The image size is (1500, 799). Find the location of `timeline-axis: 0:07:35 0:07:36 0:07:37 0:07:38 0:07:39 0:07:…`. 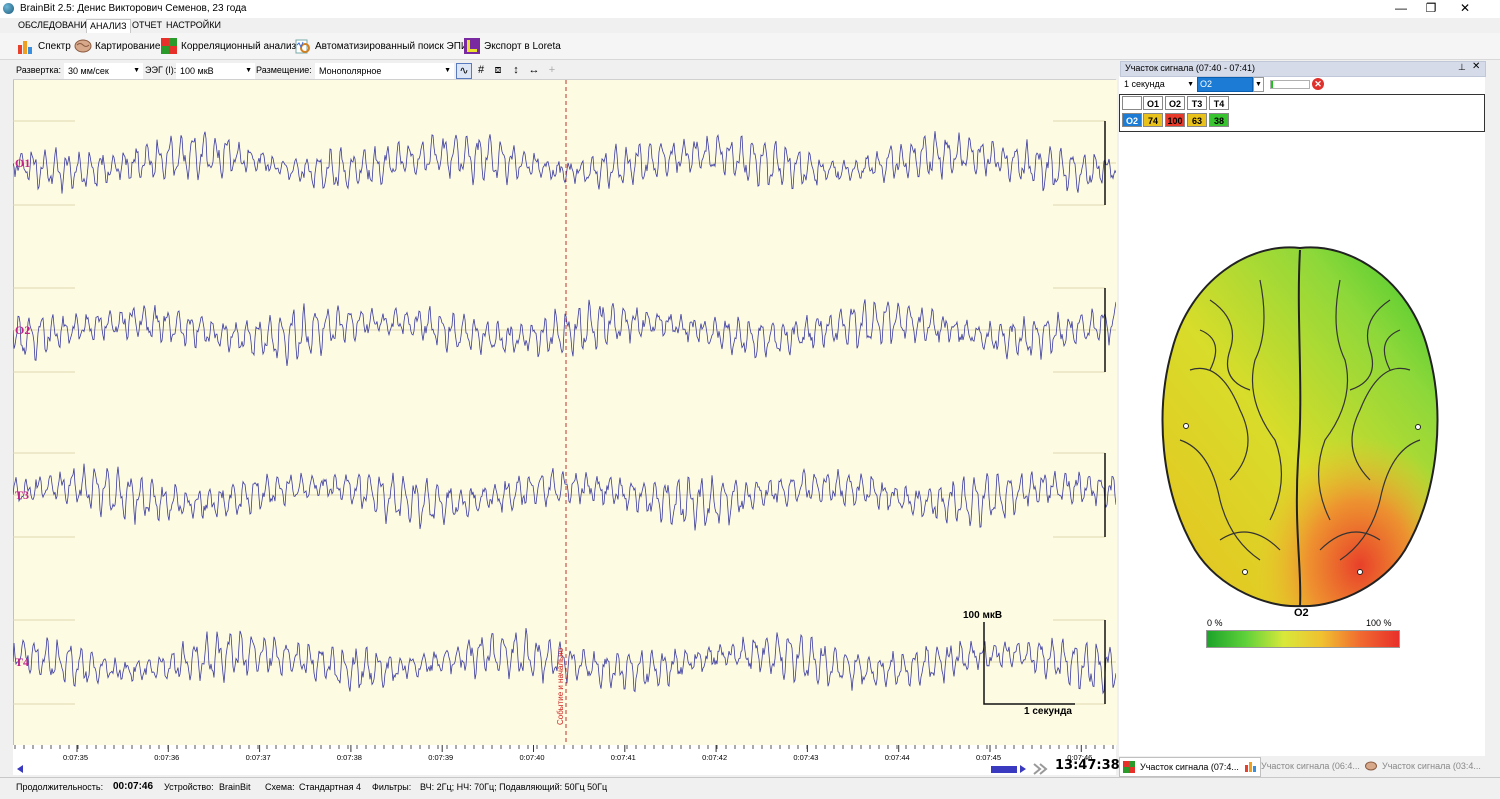

timeline-axis: 0:07:35 0:07:36 0:07:37 0:07:38 0:07:39 0:07:… is located at coordinates (564, 760).